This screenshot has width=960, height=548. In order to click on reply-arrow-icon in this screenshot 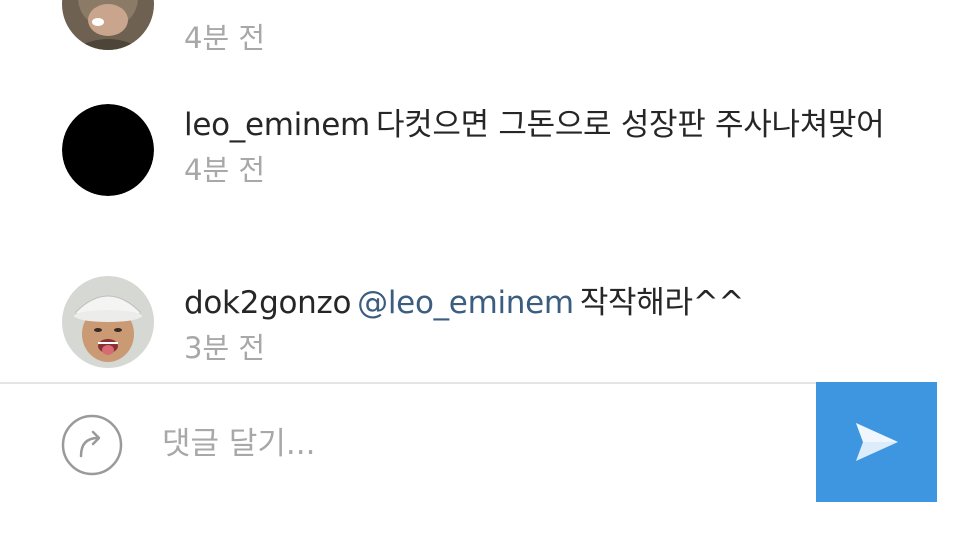, I will do `click(92, 445)`.